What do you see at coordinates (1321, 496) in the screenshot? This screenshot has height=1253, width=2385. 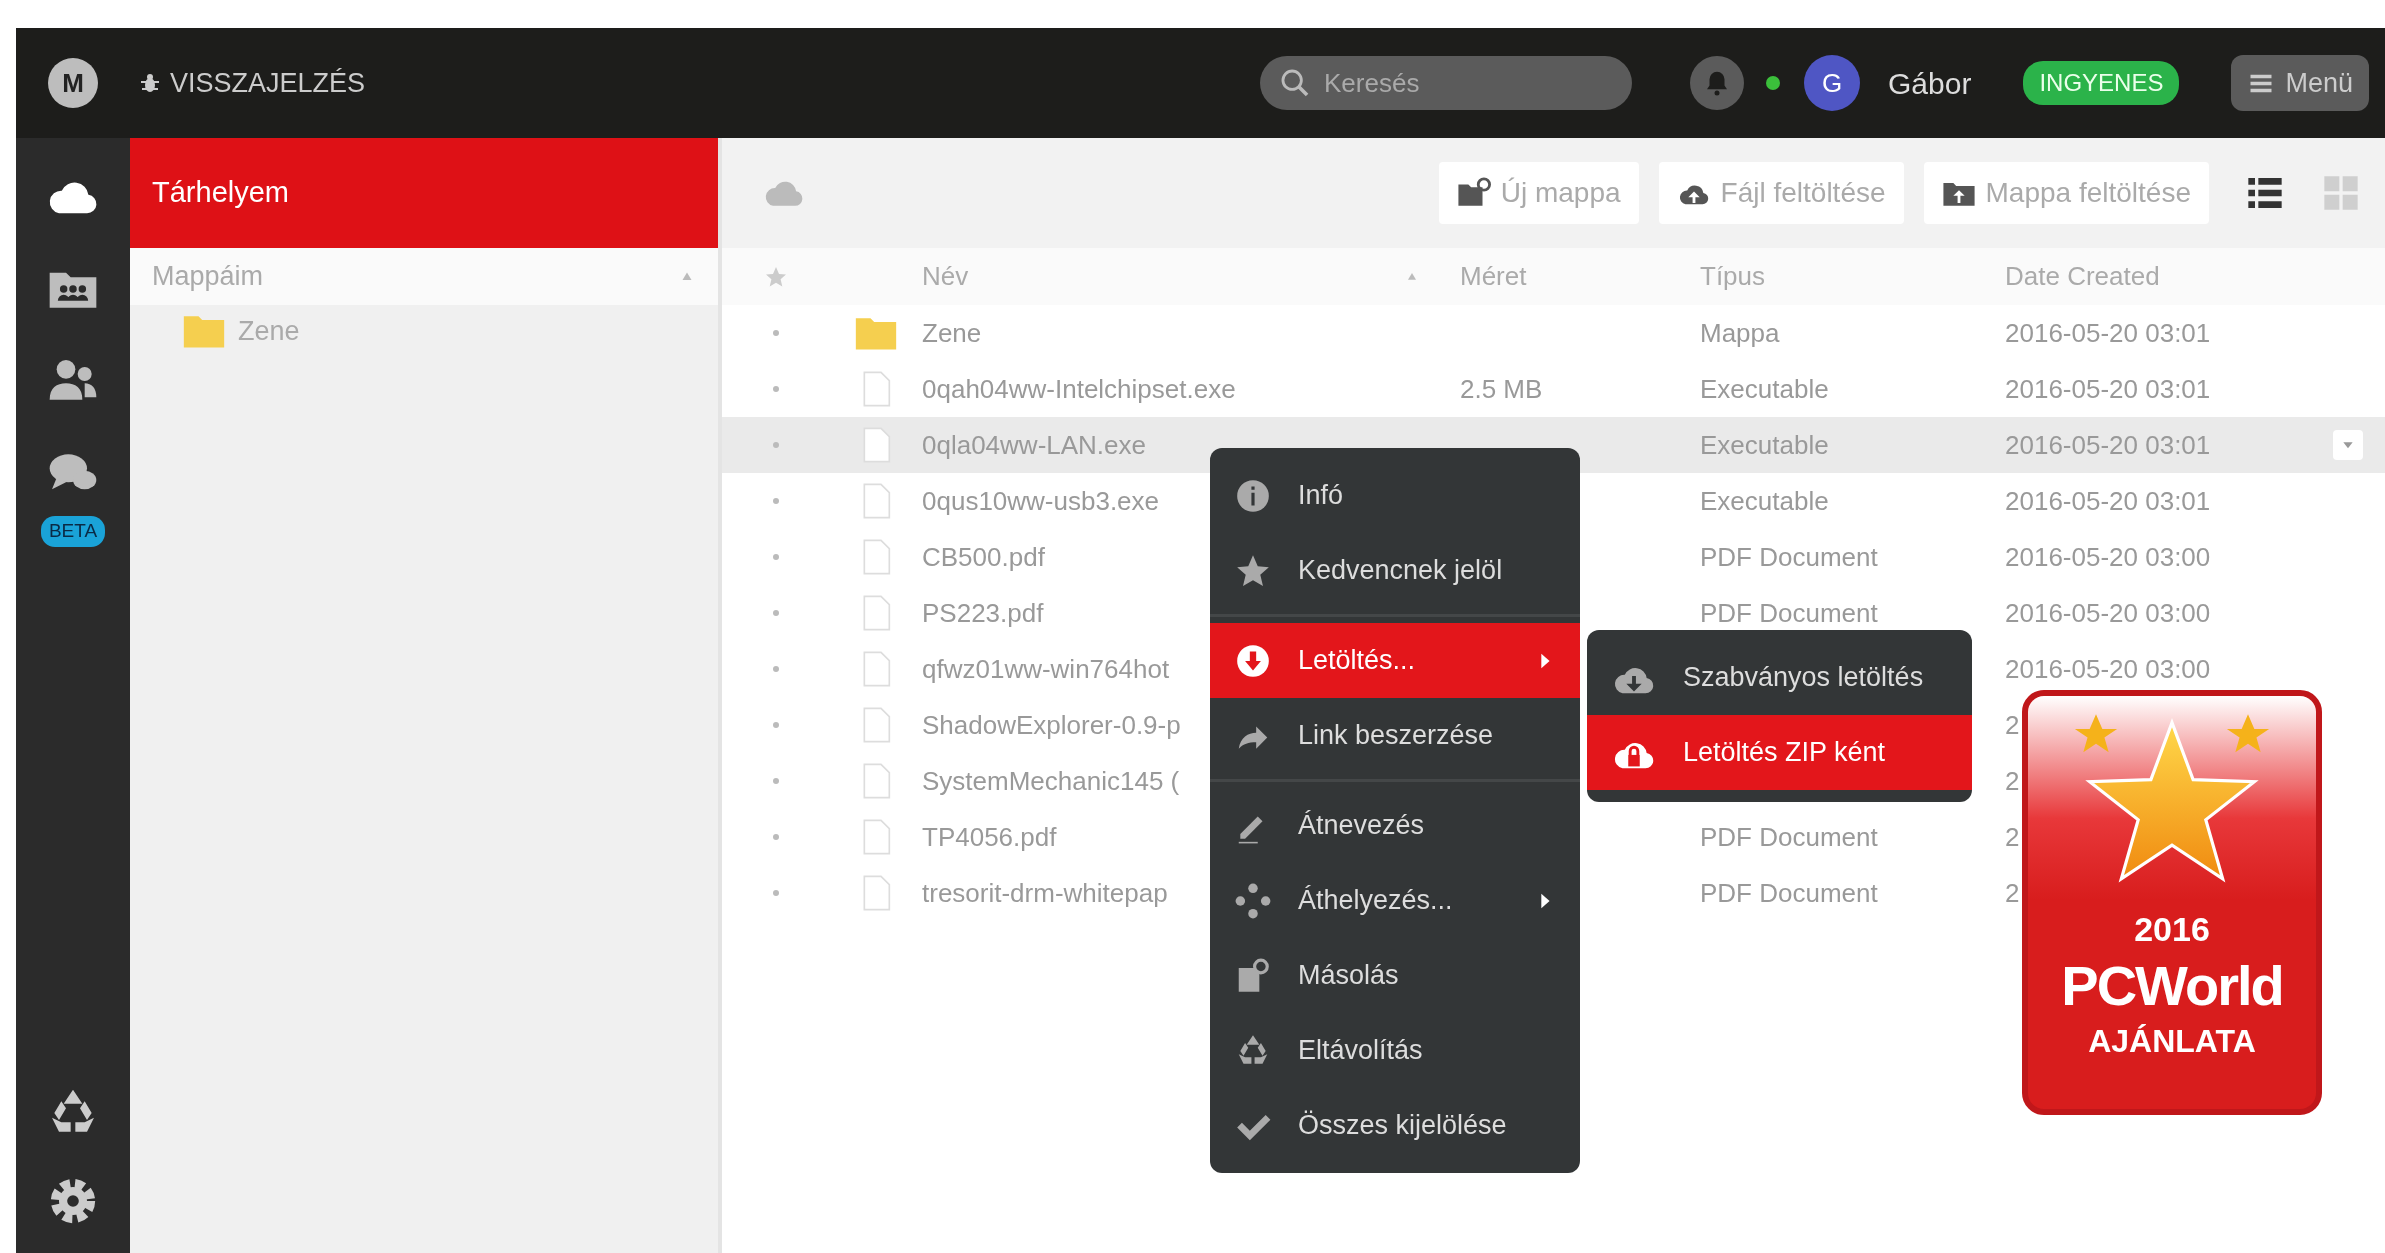 I see `menu-item-label: Infó` at bounding box center [1321, 496].